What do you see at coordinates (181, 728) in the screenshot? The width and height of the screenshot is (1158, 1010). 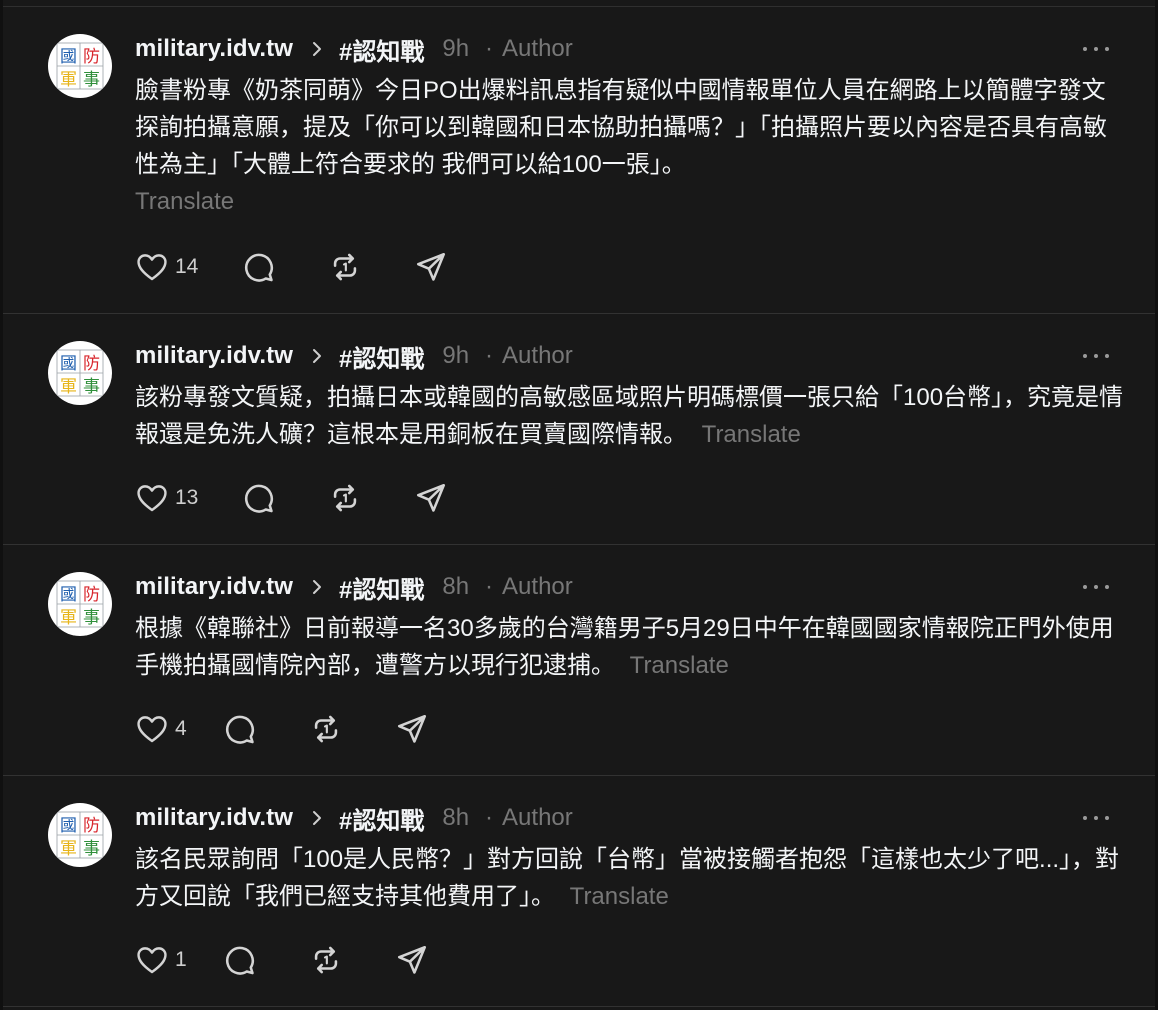 I see `like-count: 4` at bounding box center [181, 728].